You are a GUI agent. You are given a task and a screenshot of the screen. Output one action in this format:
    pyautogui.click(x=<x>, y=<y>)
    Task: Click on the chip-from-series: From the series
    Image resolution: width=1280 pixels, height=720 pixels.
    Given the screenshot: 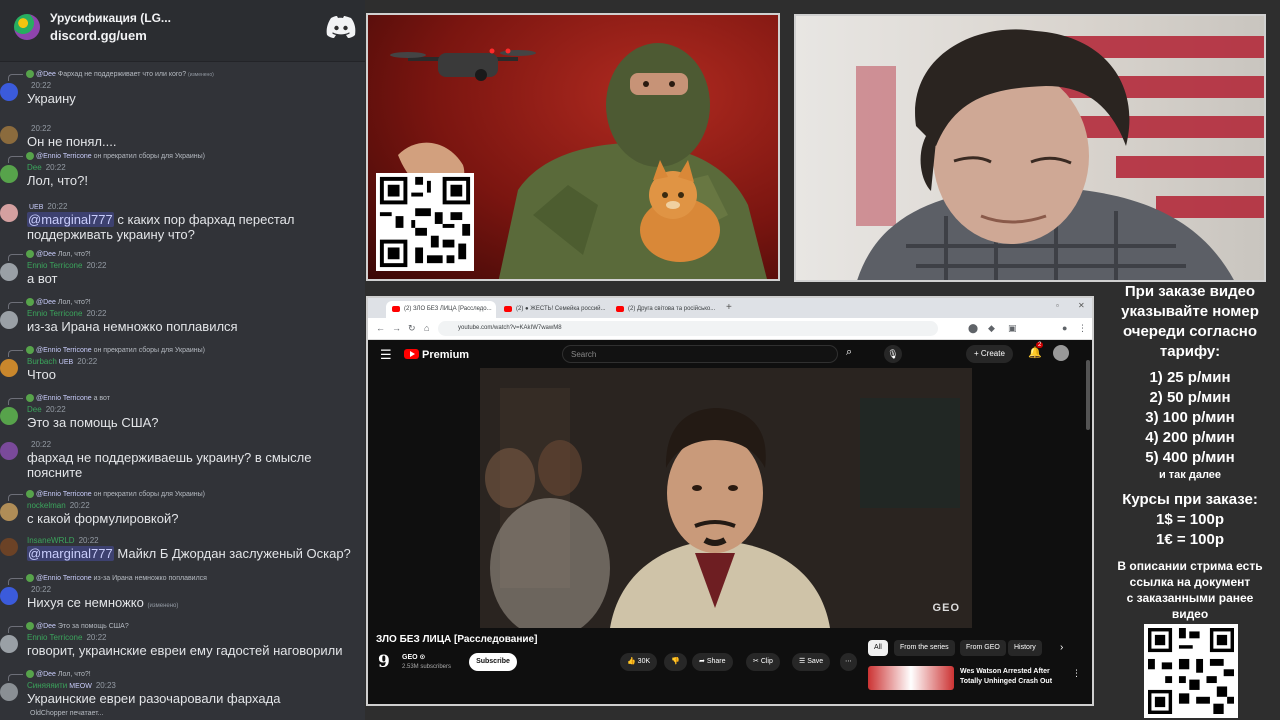 What is the action you would take?
    pyautogui.click(x=924, y=648)
    